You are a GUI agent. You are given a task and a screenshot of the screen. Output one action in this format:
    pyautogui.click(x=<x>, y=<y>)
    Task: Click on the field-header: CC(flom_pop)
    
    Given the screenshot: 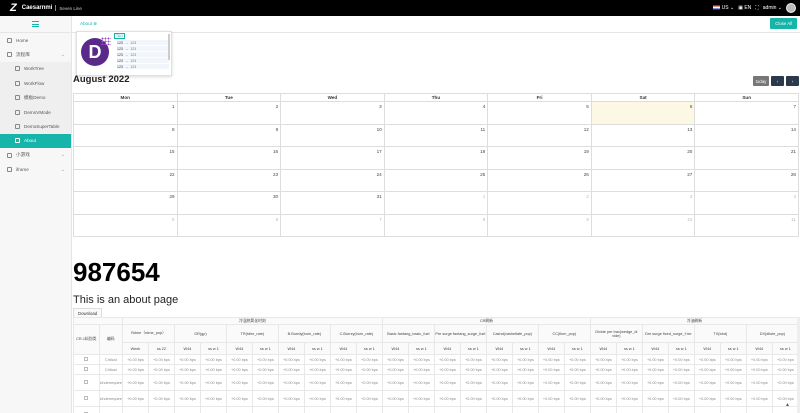 What is the action you would take?
    pyautogui.click(x=564, y=333)
    